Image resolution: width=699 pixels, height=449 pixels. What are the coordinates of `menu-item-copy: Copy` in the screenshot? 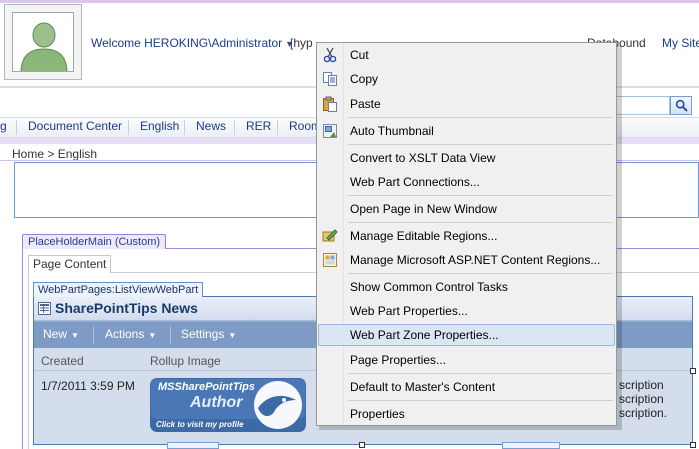 It's located at (466, 79).